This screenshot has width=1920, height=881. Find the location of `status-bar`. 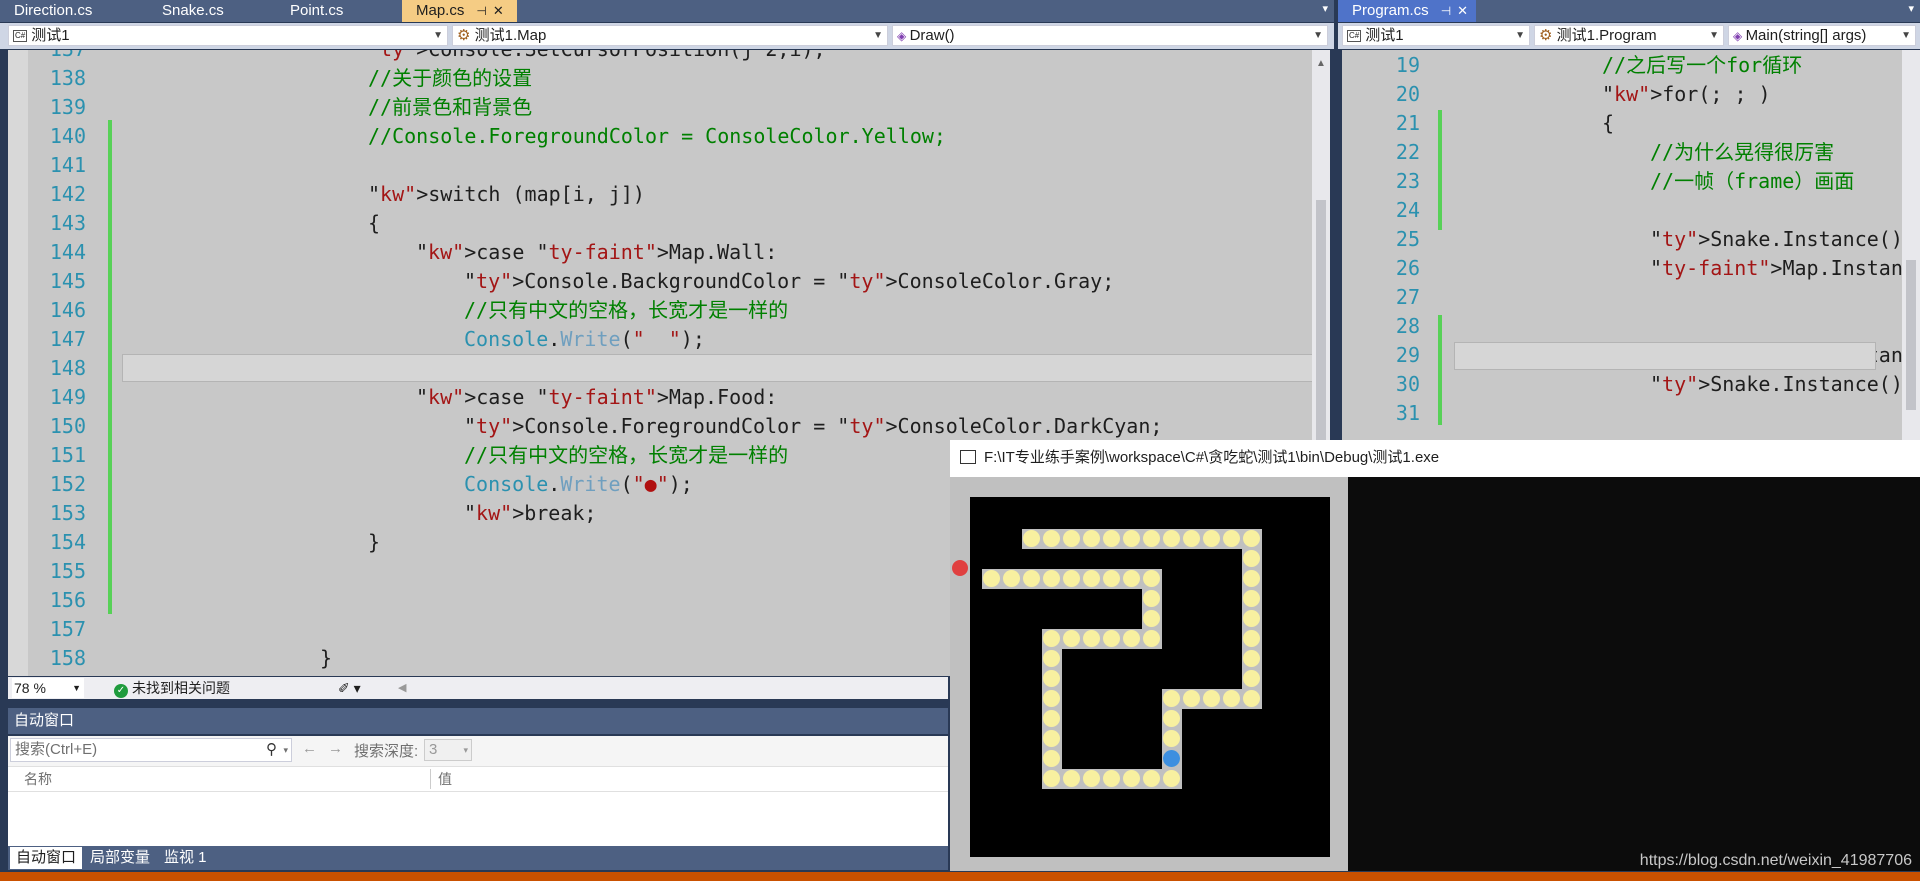

status-bar is located at coordinates (960, 876).